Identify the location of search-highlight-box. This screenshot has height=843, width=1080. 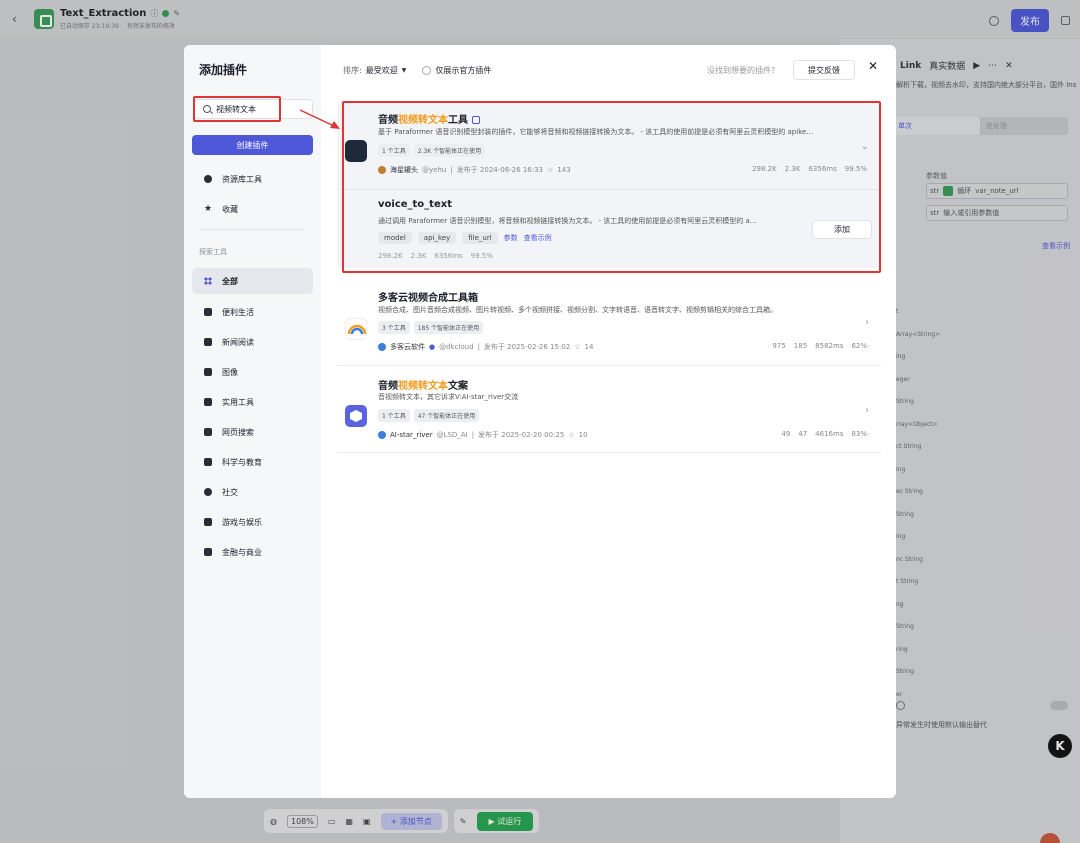
(237, 109).